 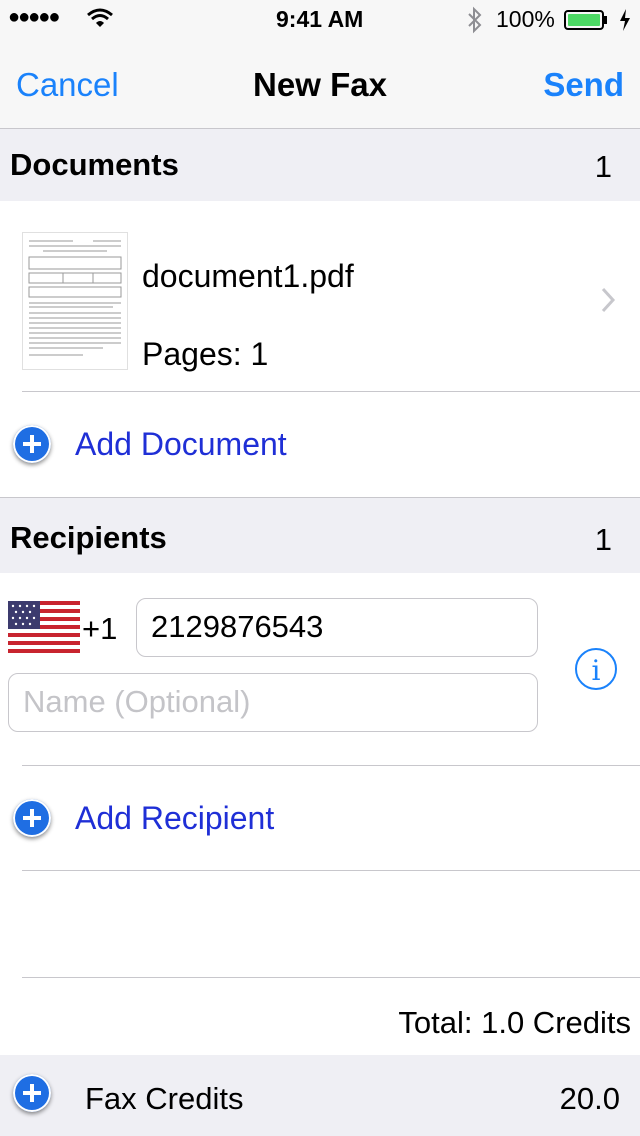 What do you see at coordinates (94, 164) in the screenshot?
I see `documents-header: Documents` at bounding box center [94, 164].